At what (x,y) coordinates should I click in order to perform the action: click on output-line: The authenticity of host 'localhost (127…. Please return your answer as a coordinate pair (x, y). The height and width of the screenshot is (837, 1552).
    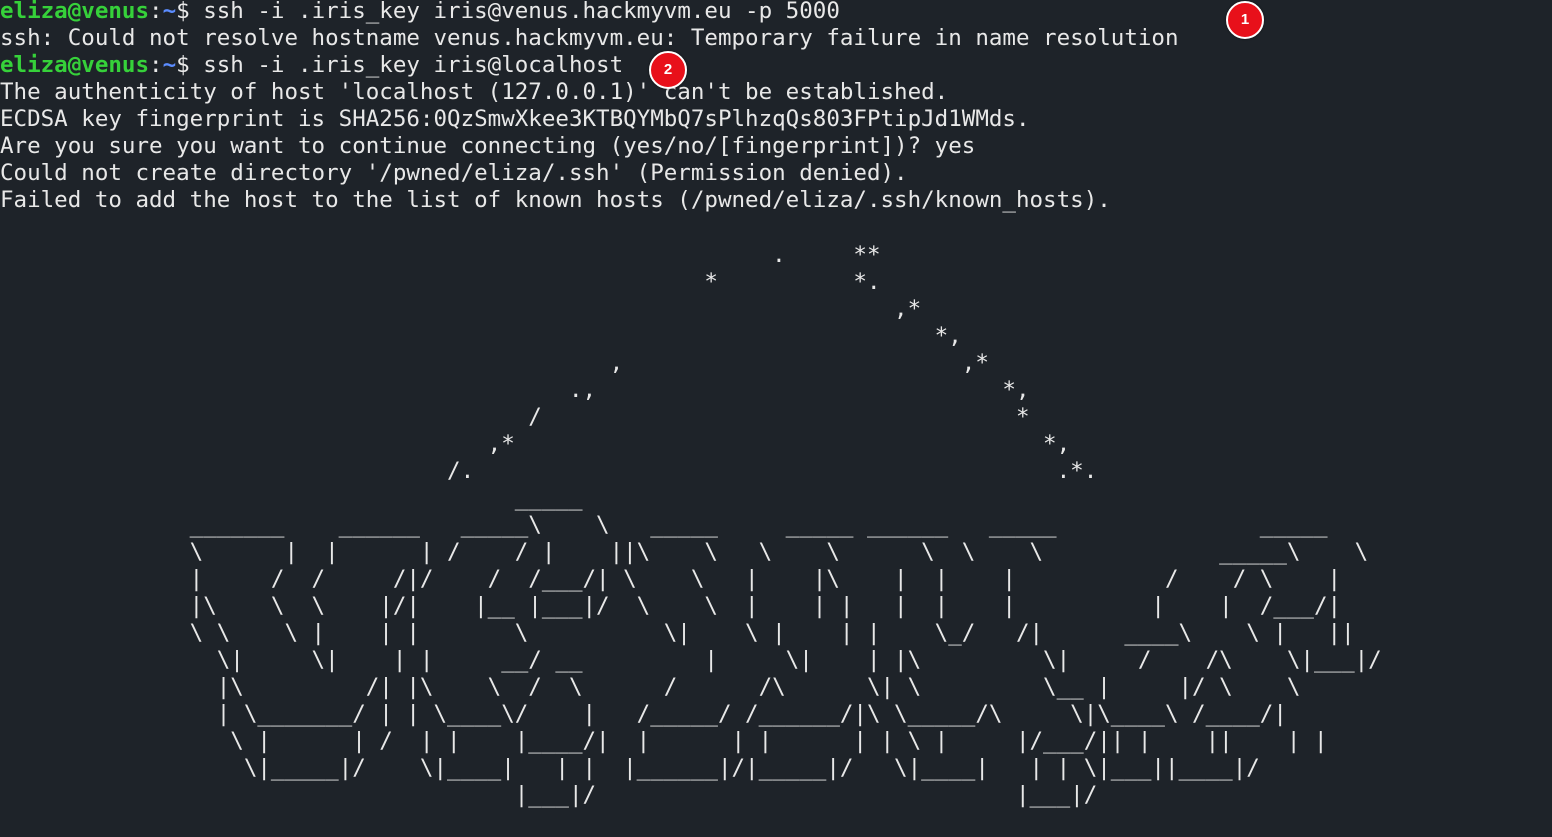
    Looking at the image, I should click on (474, 92).